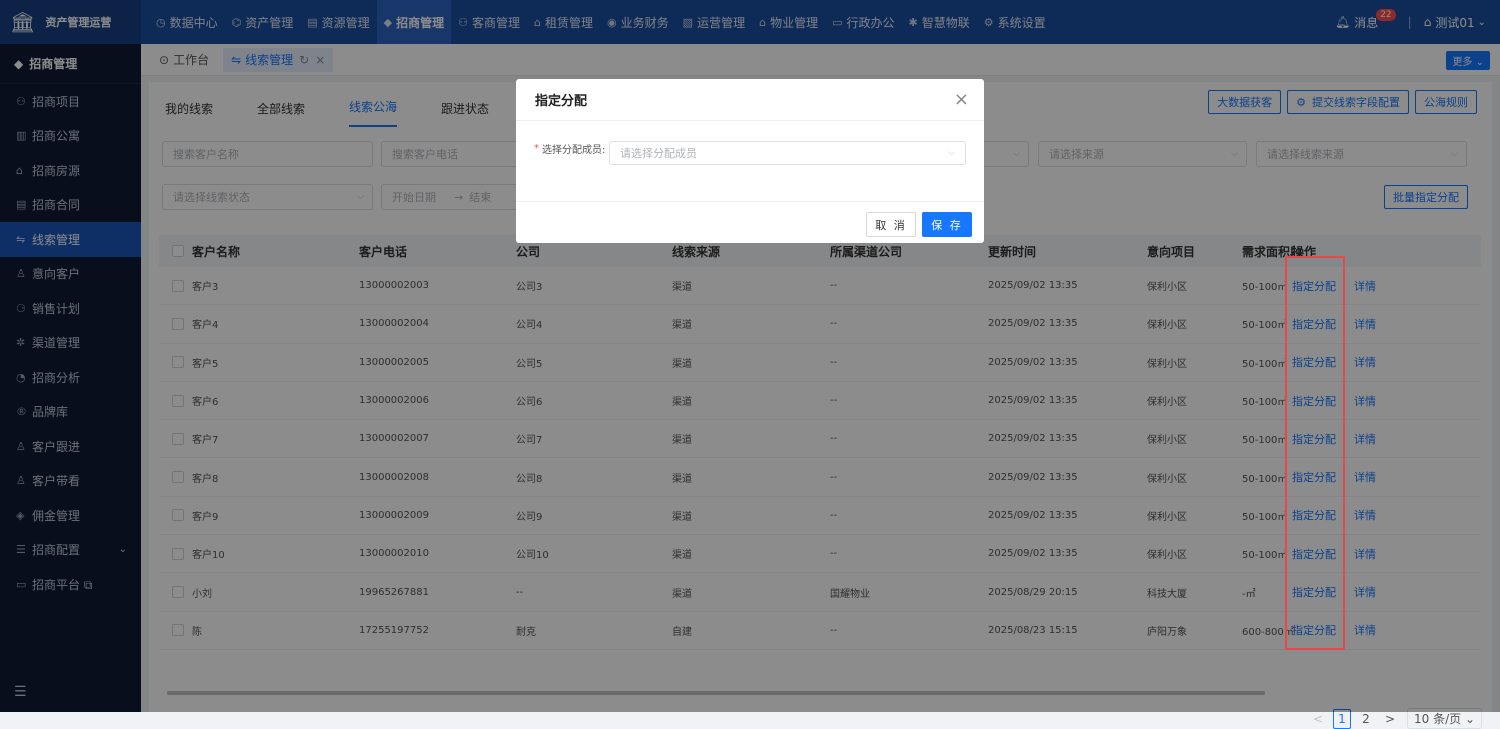 This screenshot has height=729, width=1500. I want to click on cancel-button: 取 消, so click(891, 224).